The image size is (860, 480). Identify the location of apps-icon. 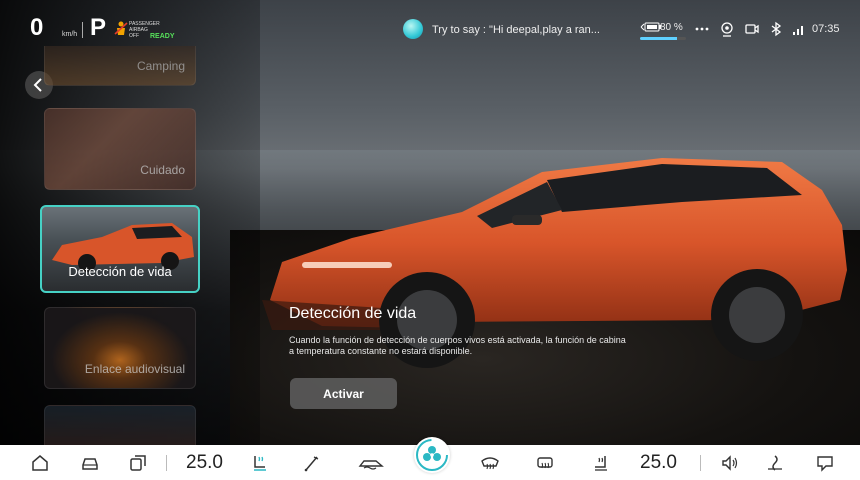
(138, 463).